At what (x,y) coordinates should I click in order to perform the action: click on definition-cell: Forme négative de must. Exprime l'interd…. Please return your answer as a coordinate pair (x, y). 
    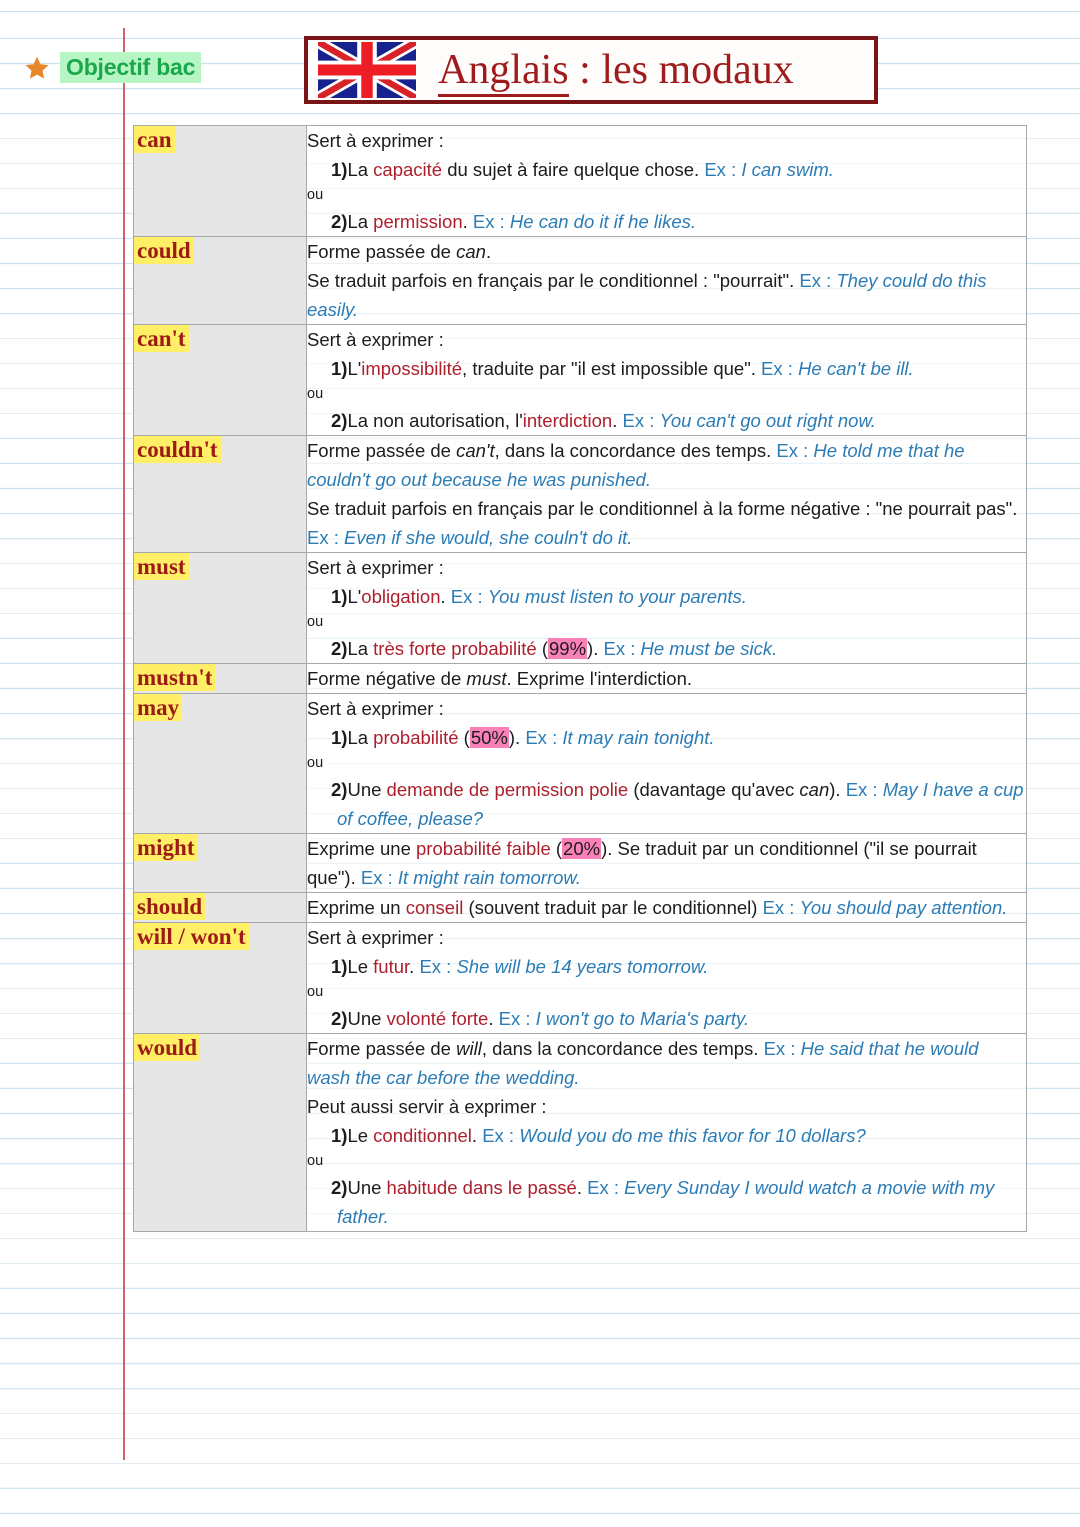
    Looking at the image, I should click on (666, 678).